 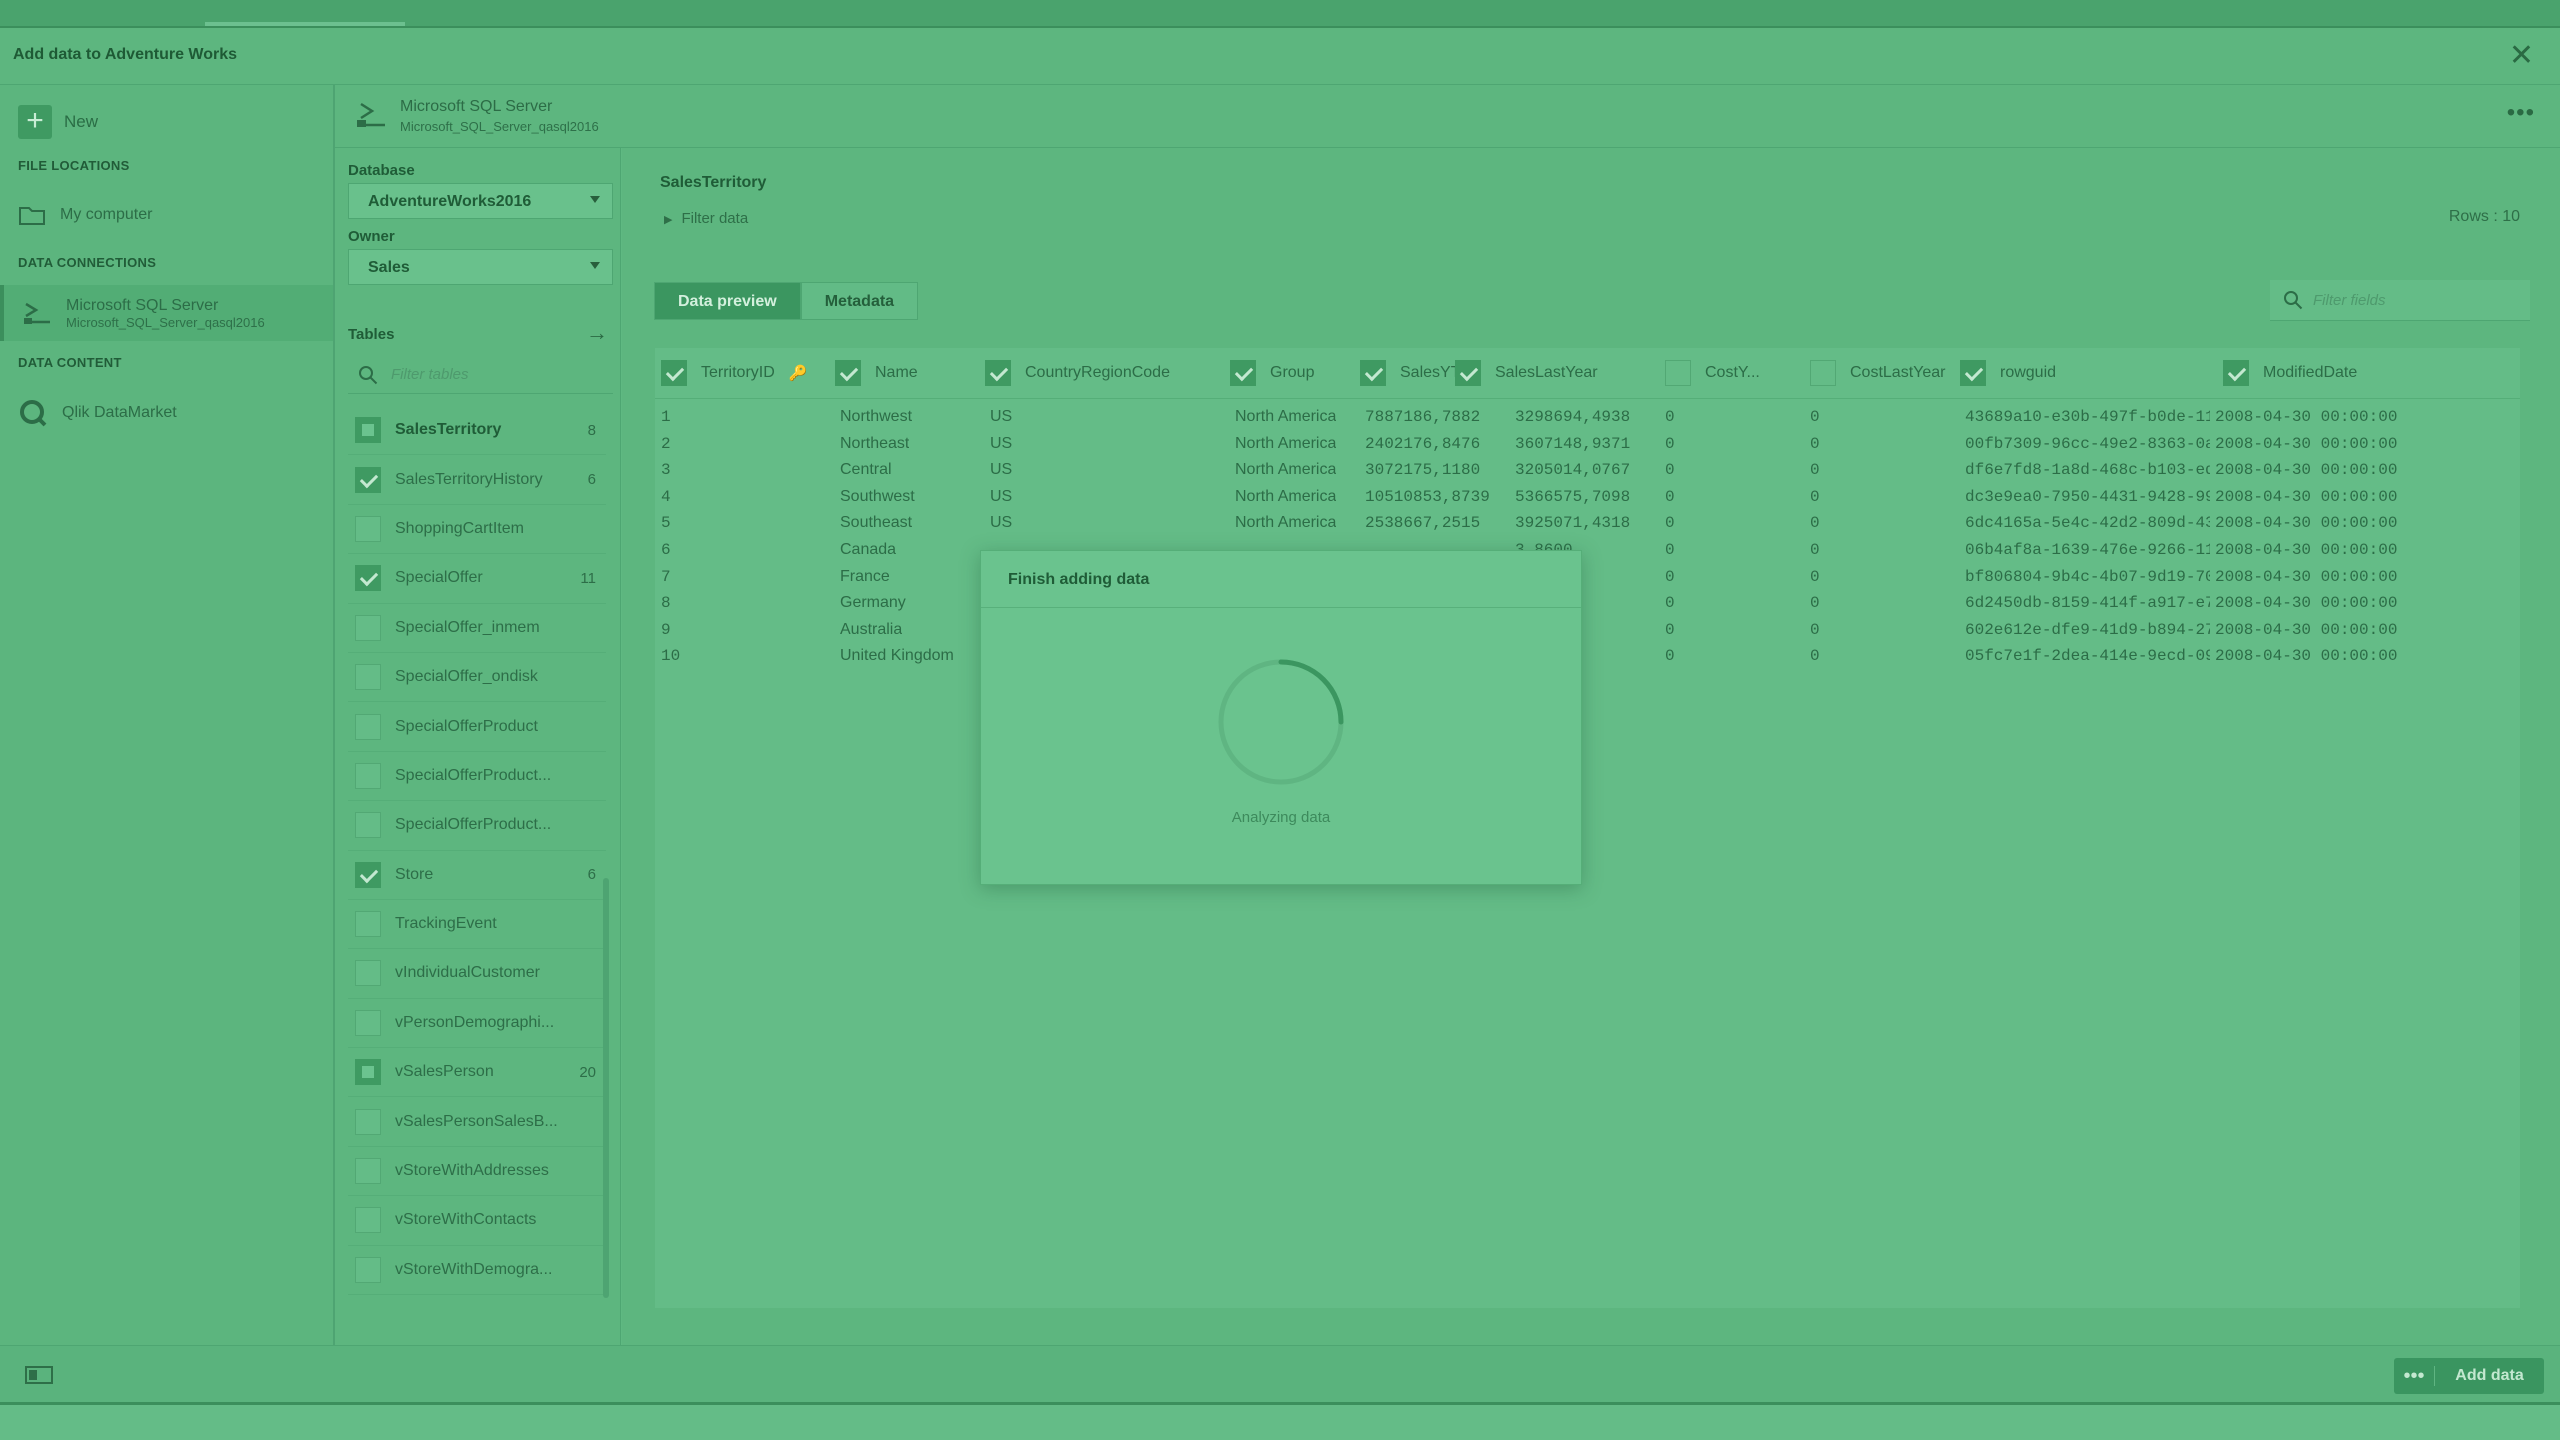 What do you see at coordinates (859, 301) in the screenshot?
I see `tab-metadata: Metadata` at bounding box center [859, 301].